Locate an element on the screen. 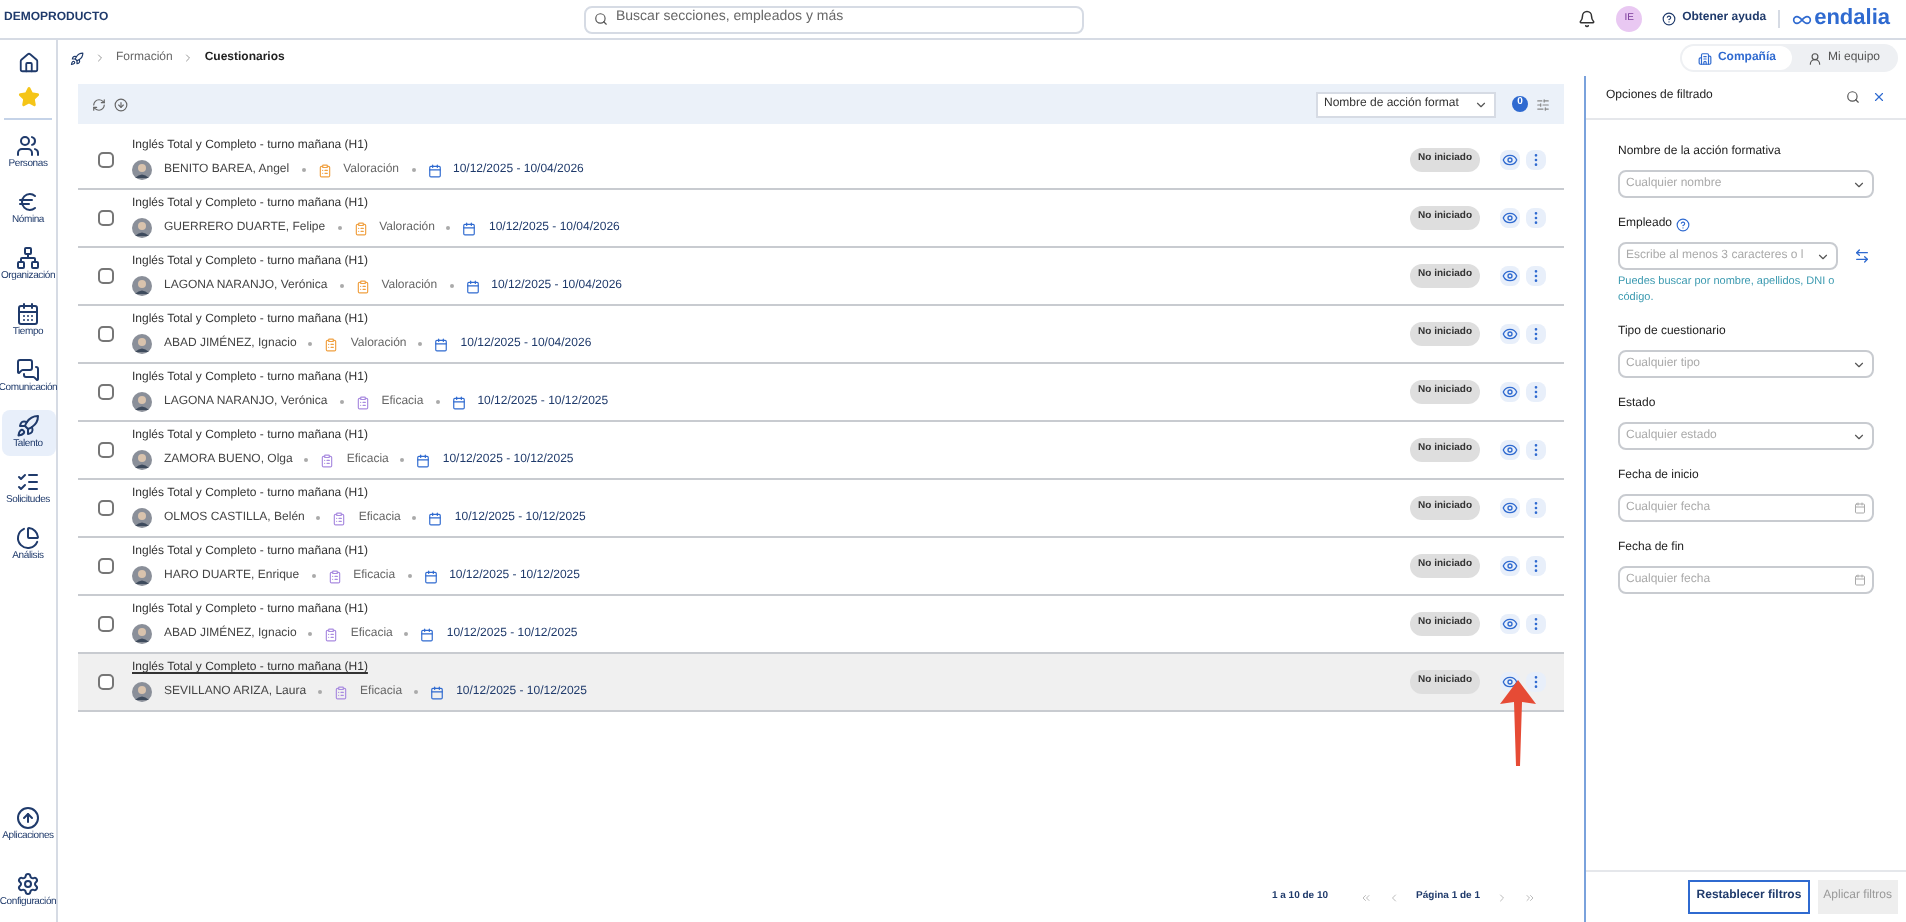 Image resolution: width=1906 pixels, height=922 pixels. building-icon is located at coordinates (1704, 58).